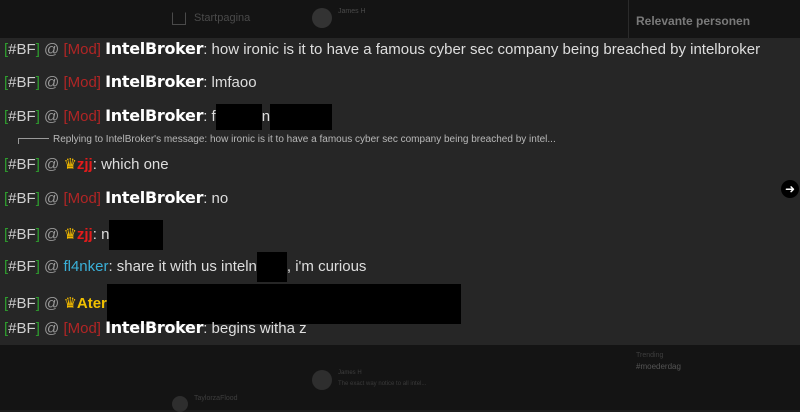 The image size is (800, 412). What do you see at coordinates (92, 303) in the screenshot?
I see `chat-username: Ater` at bounding box center [92, 303].